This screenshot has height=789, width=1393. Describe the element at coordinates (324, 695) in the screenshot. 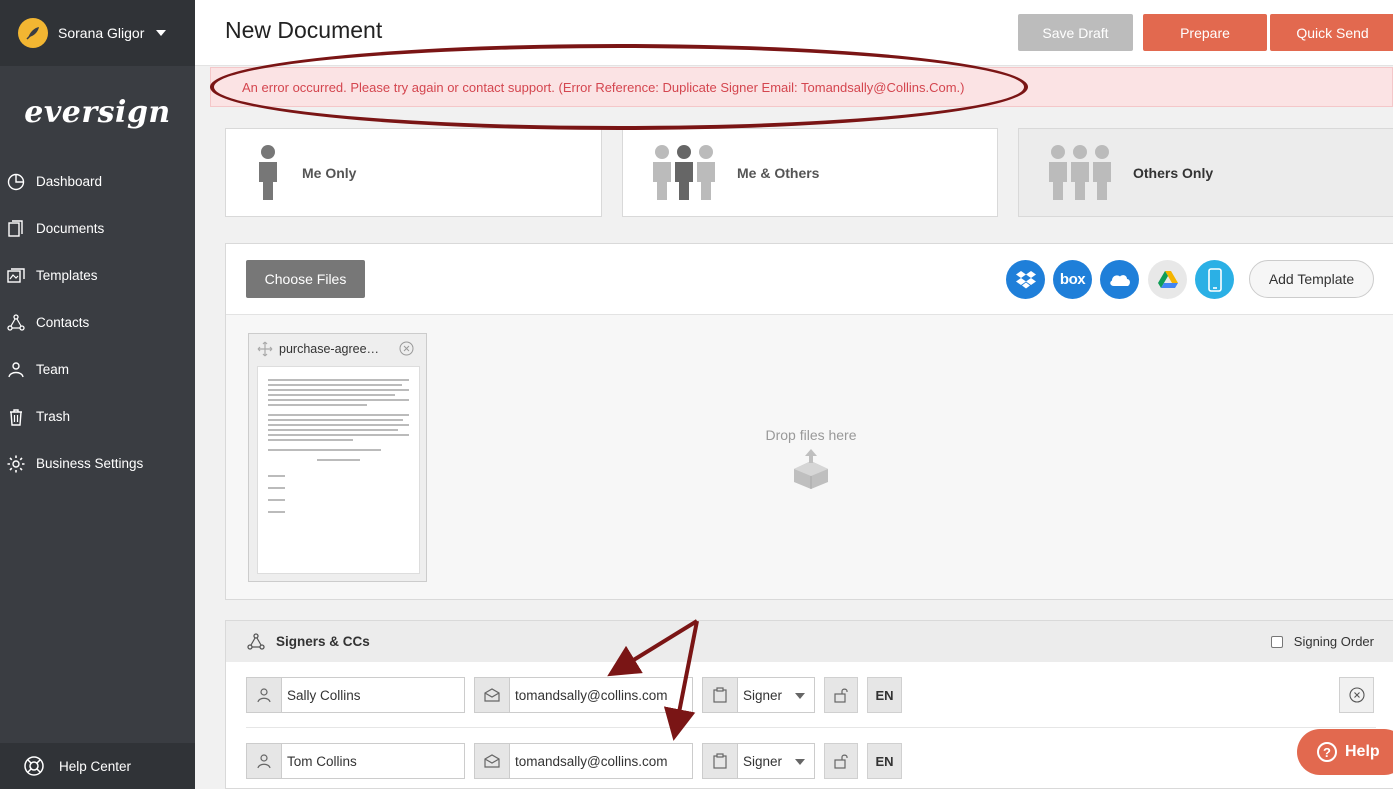

I see `signer-name-value: Sally Collins` at that location.